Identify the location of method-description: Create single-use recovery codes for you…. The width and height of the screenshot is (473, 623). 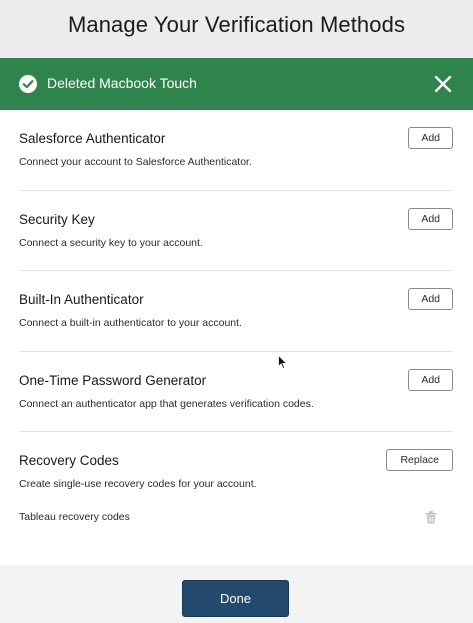
(138, 484).